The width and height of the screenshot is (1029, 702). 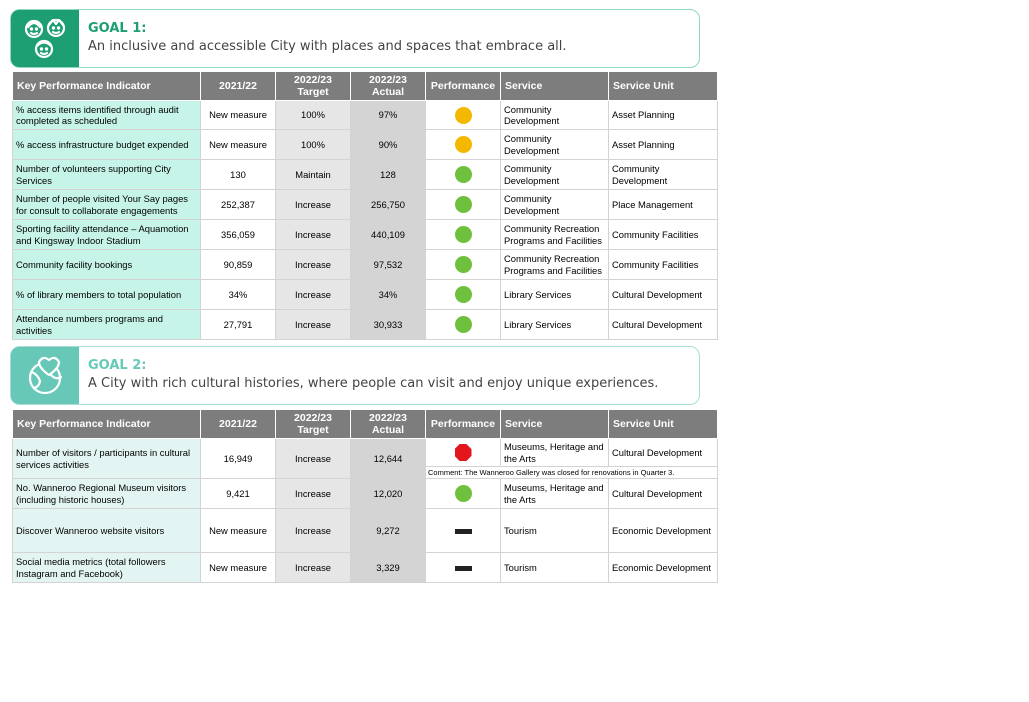 I want to click on header-actual-line1: 2022/23, so click(x=388, y=418).